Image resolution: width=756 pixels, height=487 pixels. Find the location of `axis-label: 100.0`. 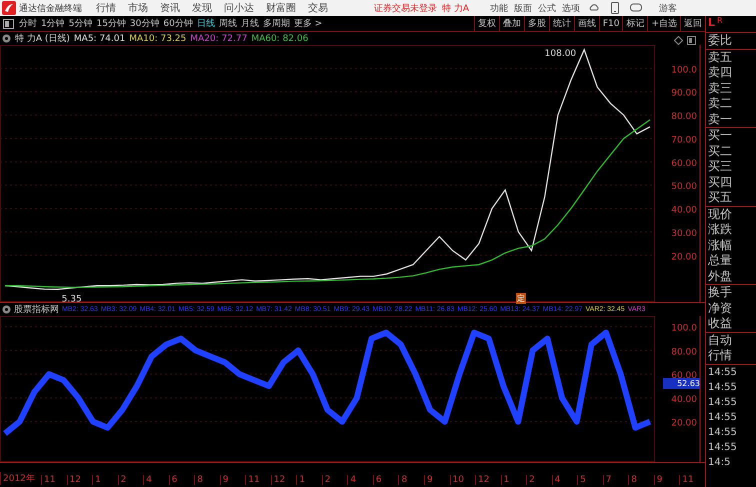

axis-label: 100.0 is located at coordinates (684, 70).